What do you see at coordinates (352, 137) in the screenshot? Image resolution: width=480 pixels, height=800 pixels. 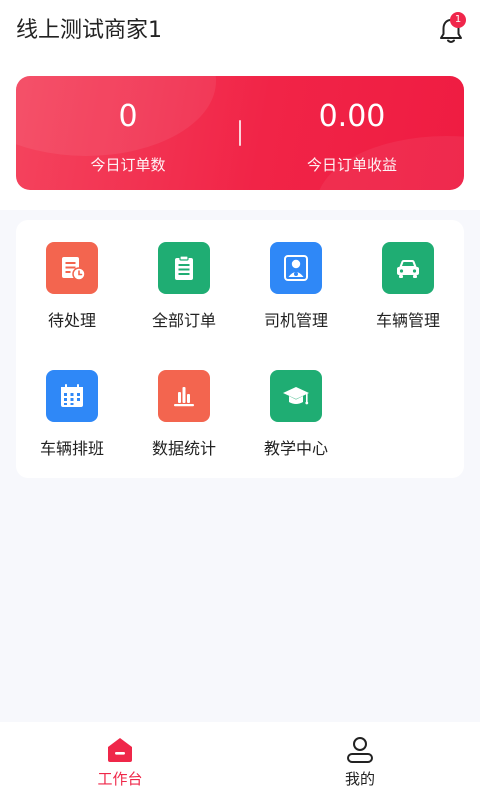 I see `today-revenue-stat: 0.00 今日订单收益` at bounding box center [352, 137].